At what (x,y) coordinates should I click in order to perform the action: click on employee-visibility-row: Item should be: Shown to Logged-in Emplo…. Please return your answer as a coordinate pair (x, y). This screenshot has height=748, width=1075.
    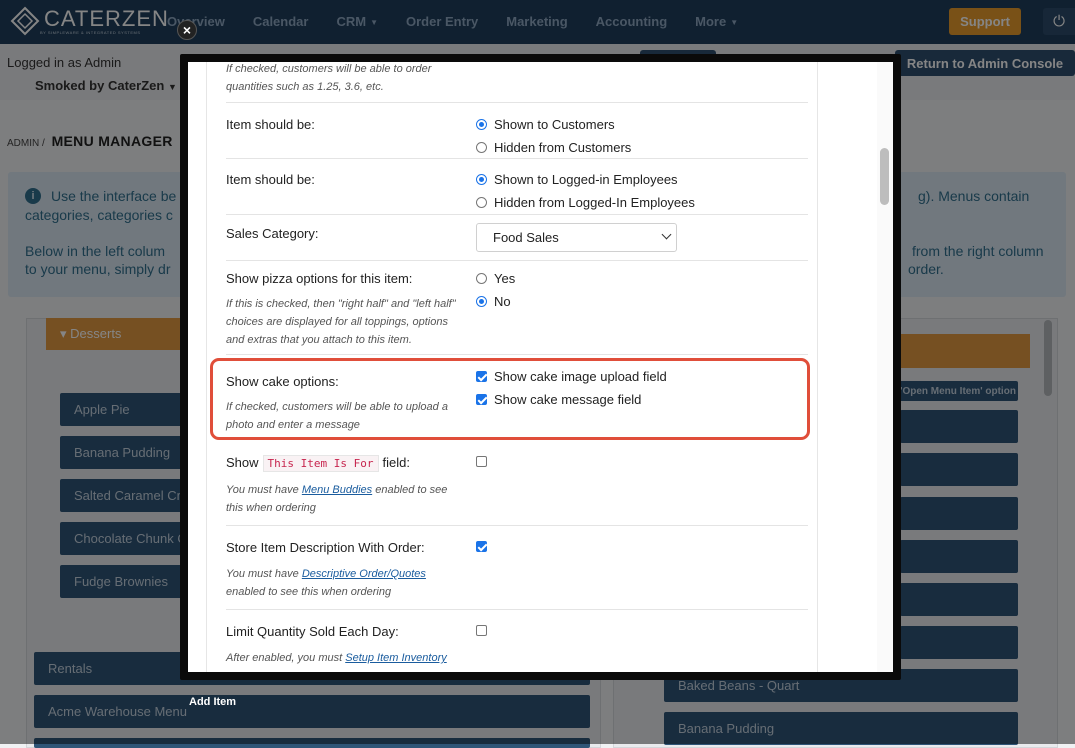
    Looking at the image, I should click on (517, 187).